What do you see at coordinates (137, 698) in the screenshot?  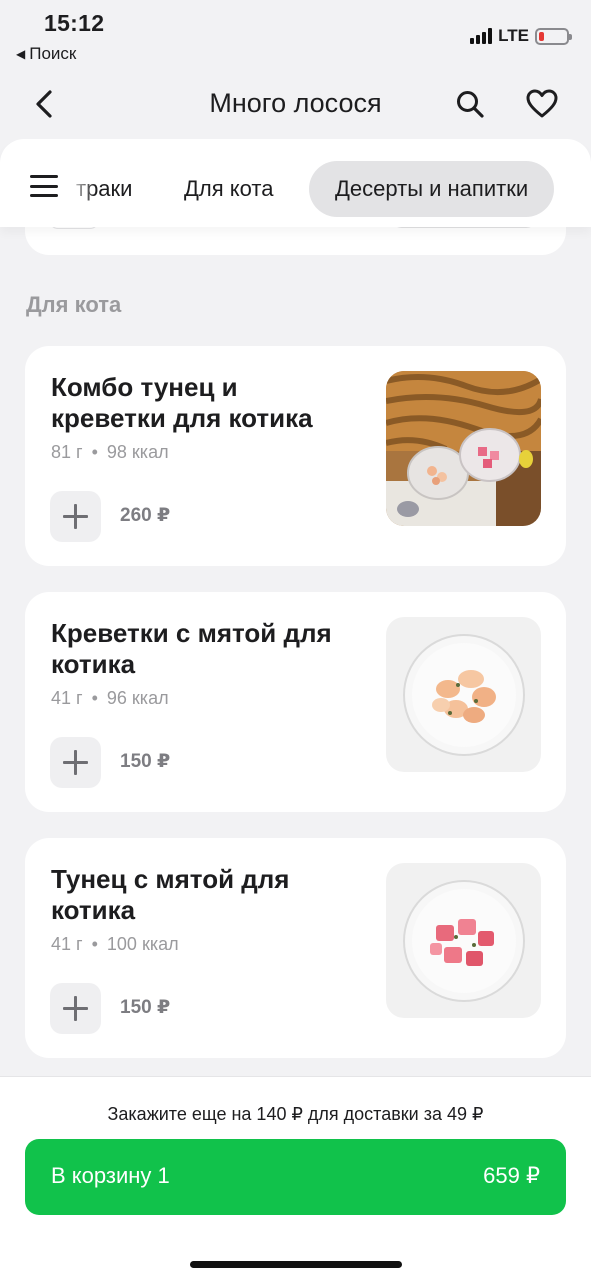 I see `product-calories: 96 ккал` at bounding box center [137, 698].